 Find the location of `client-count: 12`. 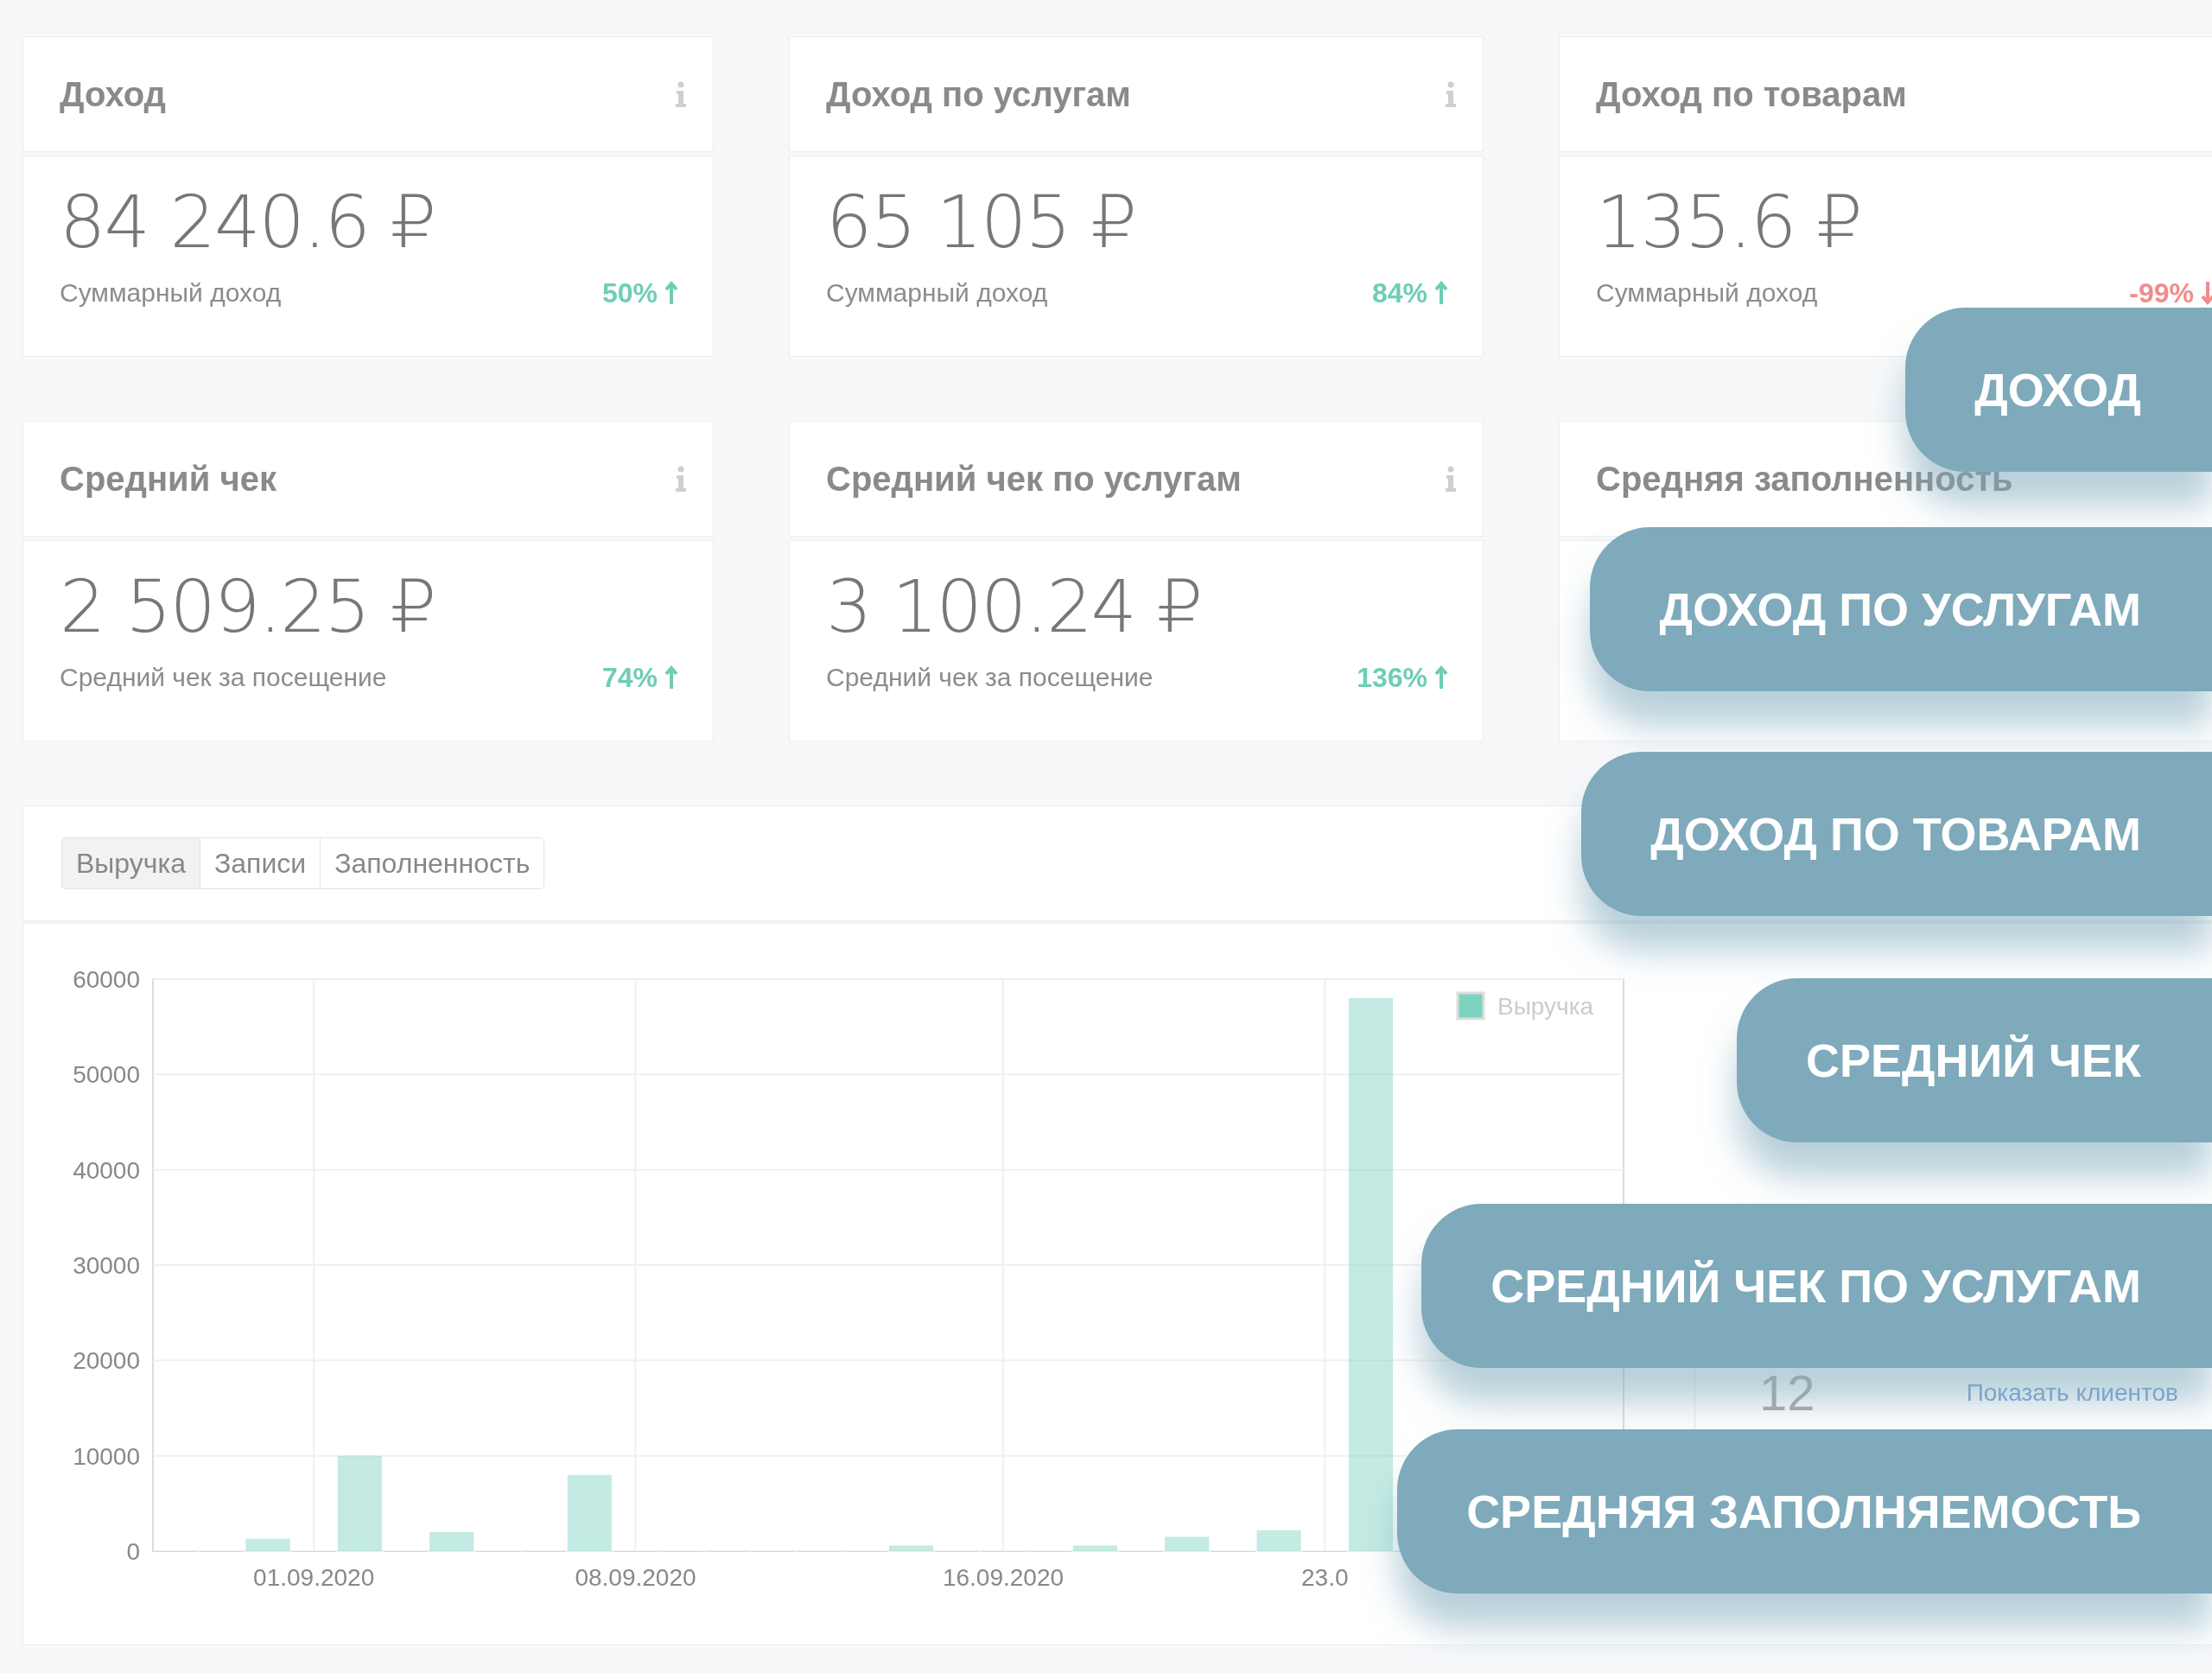

client-count: 12 is located at coordinates (1787, 1393).